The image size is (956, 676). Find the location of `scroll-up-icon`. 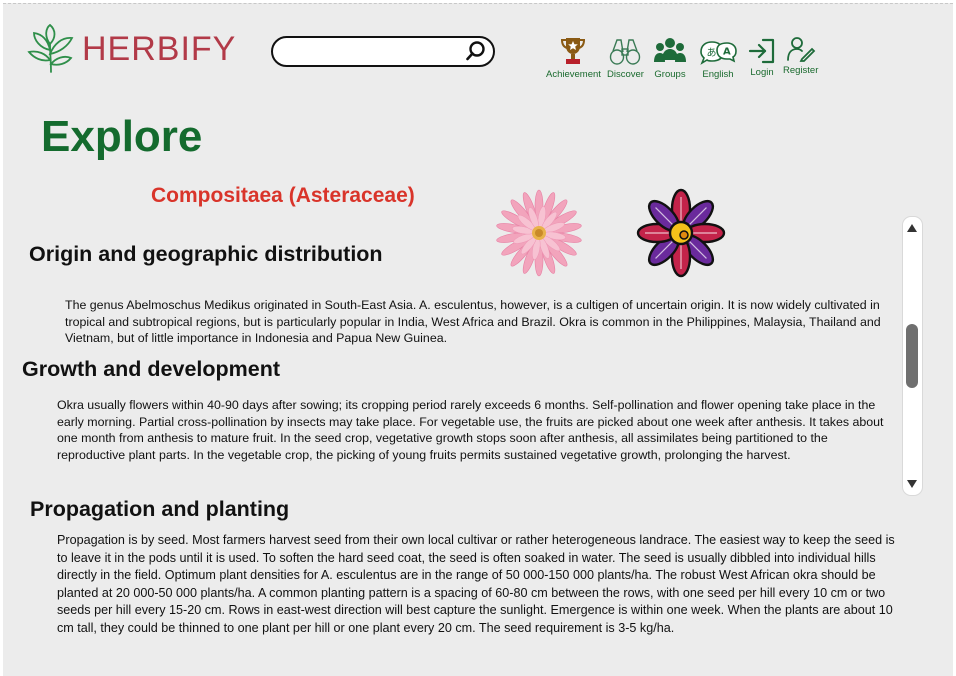

scroll-up-icon is located at coordinates (912, 228).